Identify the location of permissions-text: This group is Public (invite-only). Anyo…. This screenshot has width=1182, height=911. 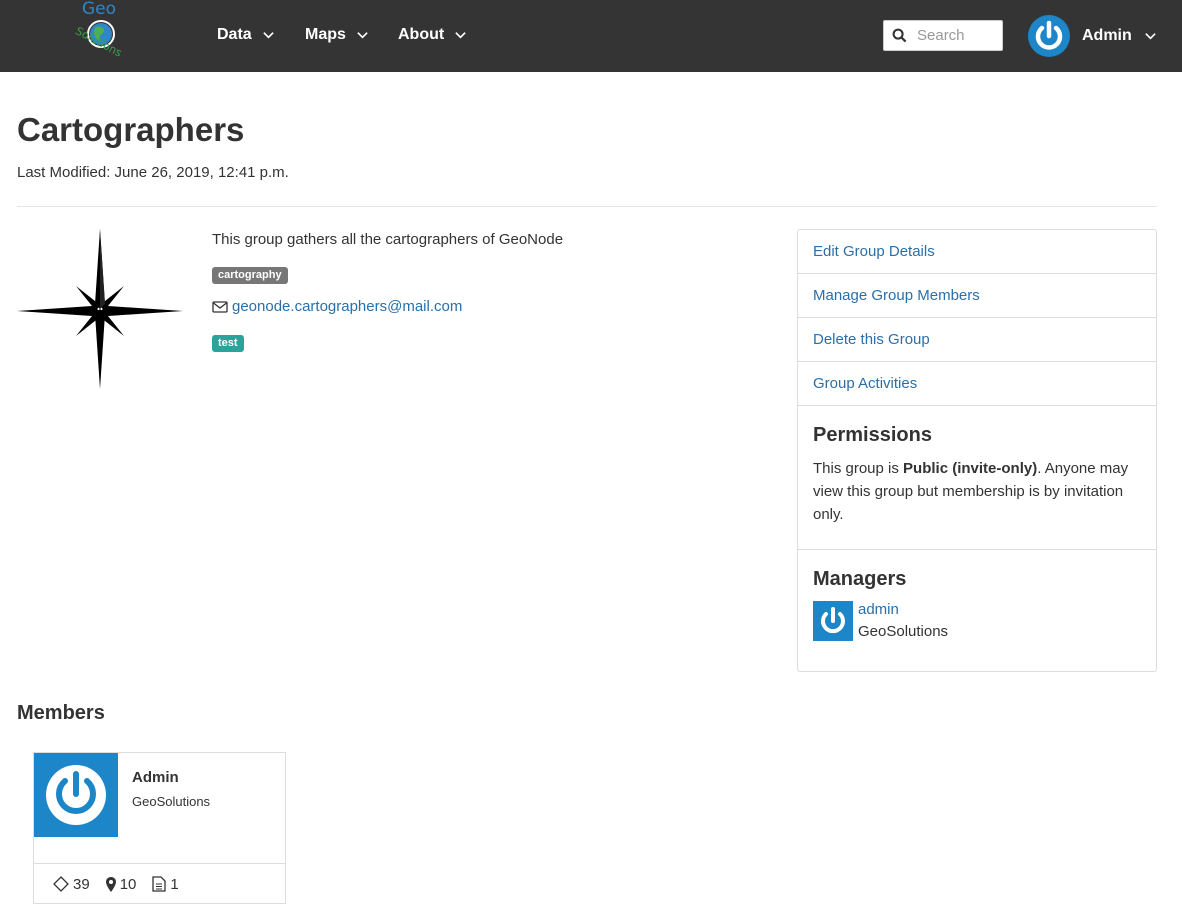
(977, 491).